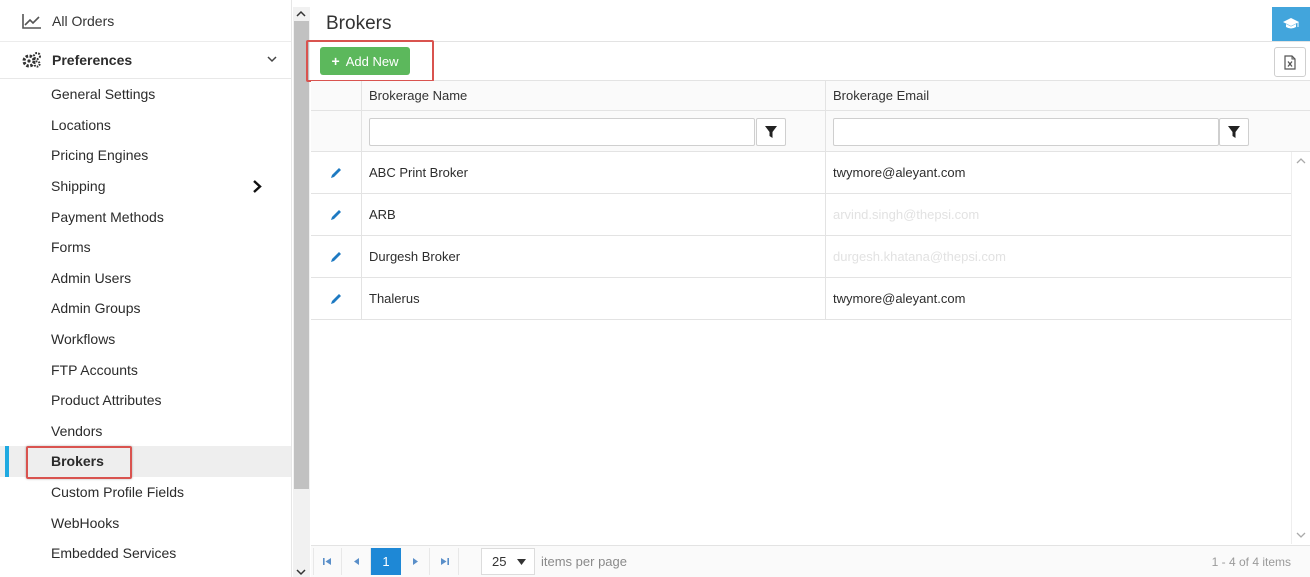  I want to click on sidebar-item-webhooks: WebHooks, so click(145, 522).